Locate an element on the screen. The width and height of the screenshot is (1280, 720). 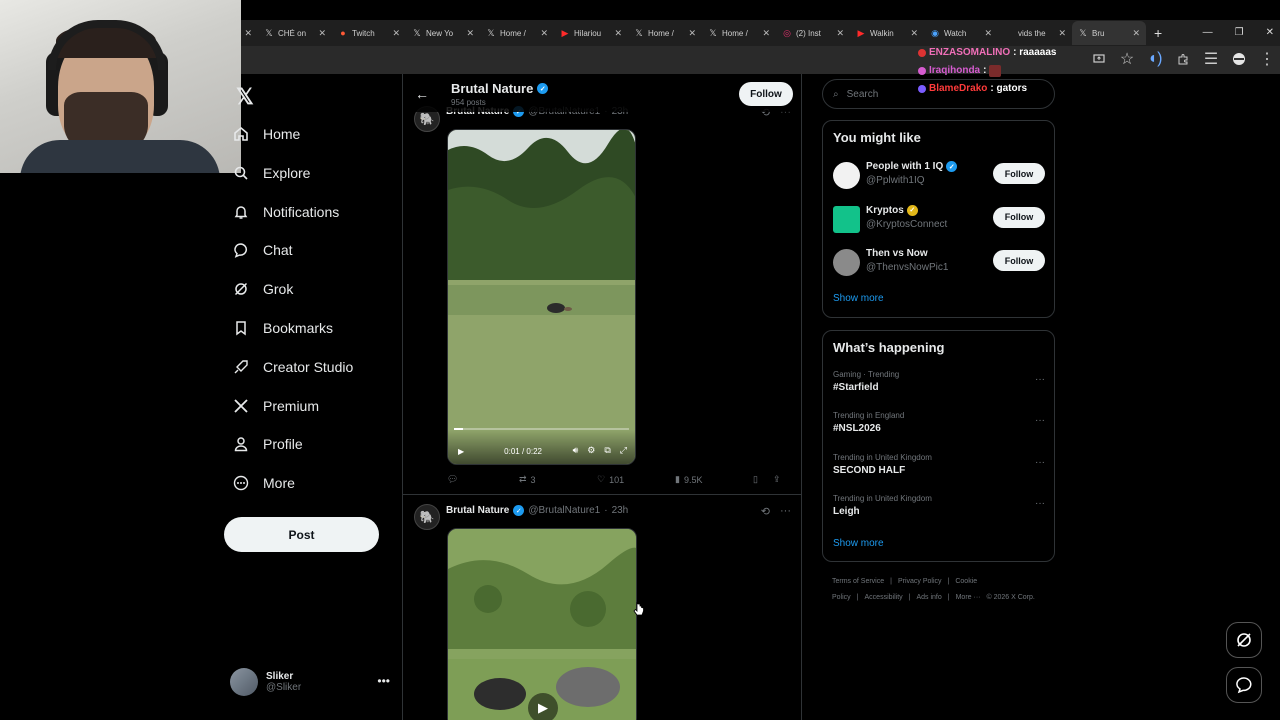
play-icon: ▶ is located at coordinates (461, 451).